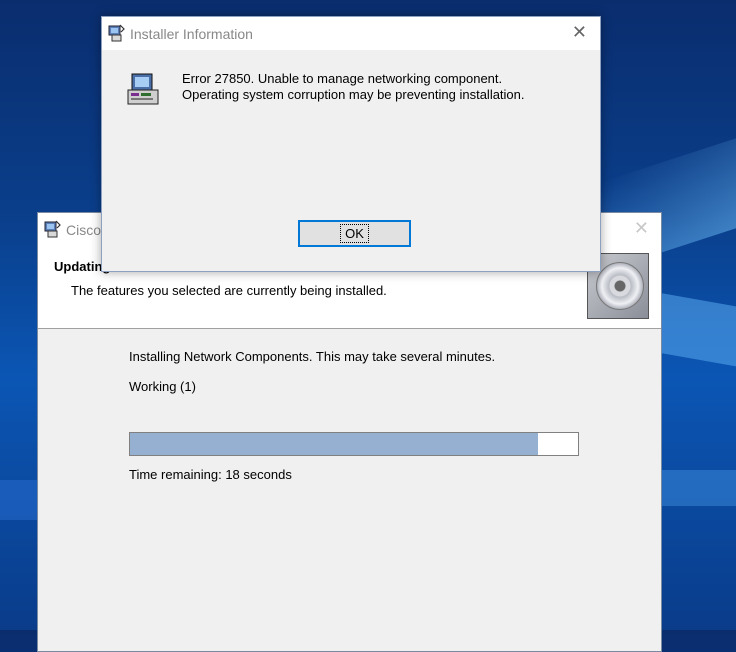  What do you see at coordinates (143, 89) in the screenshot?
I see `installer-computer-icon` at bounding box center [143, 89].